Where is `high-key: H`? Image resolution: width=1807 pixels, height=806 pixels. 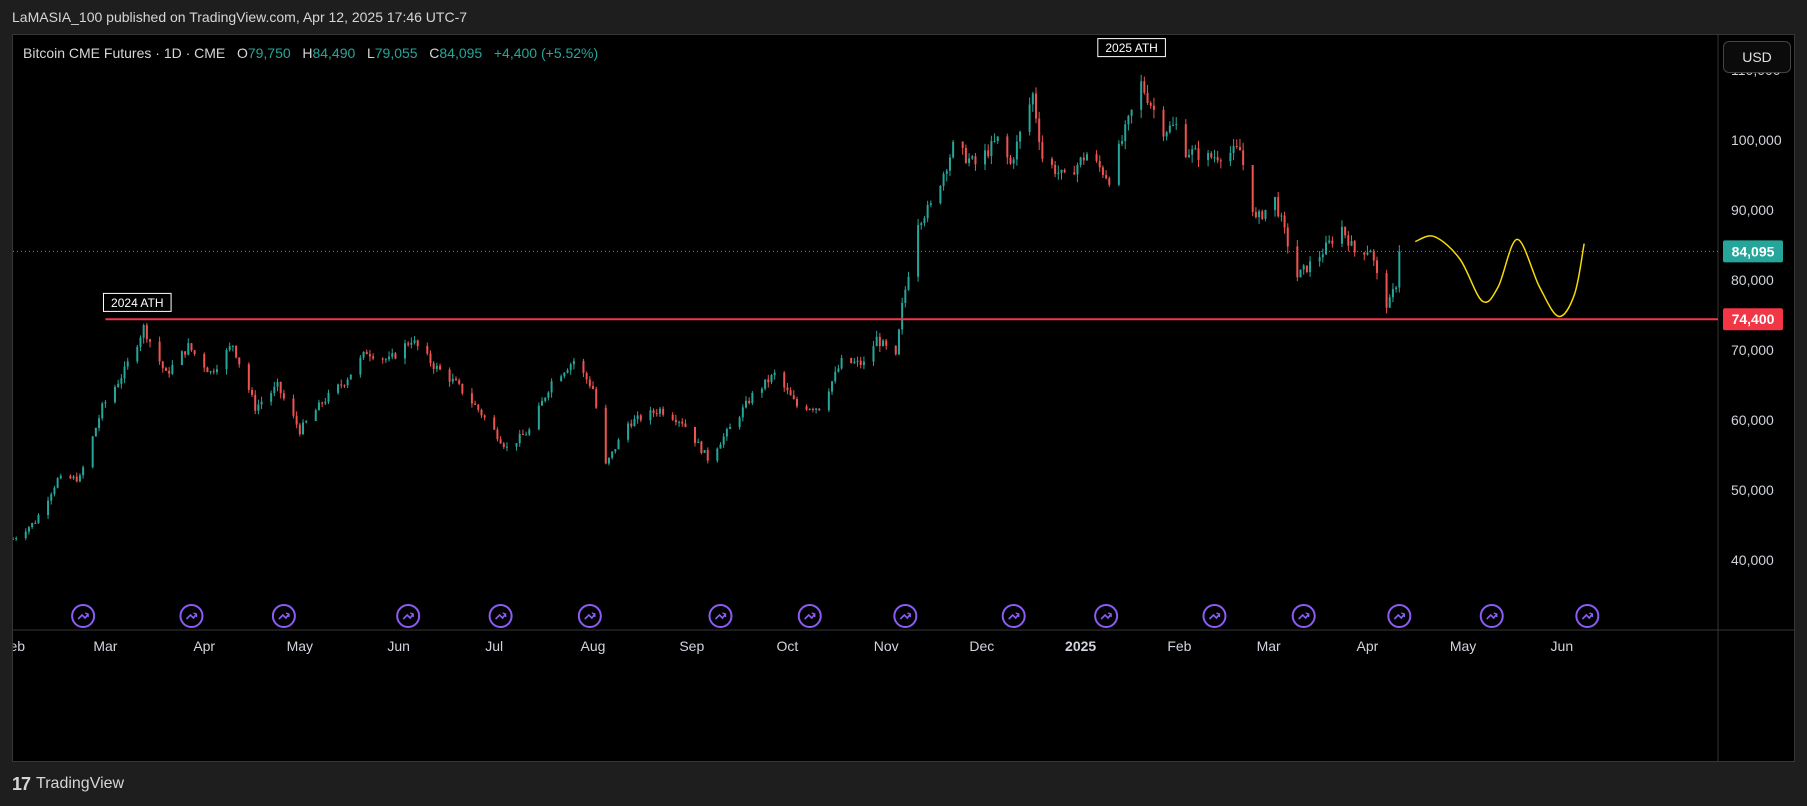 high-key: H is located at coordinates (307, 53).